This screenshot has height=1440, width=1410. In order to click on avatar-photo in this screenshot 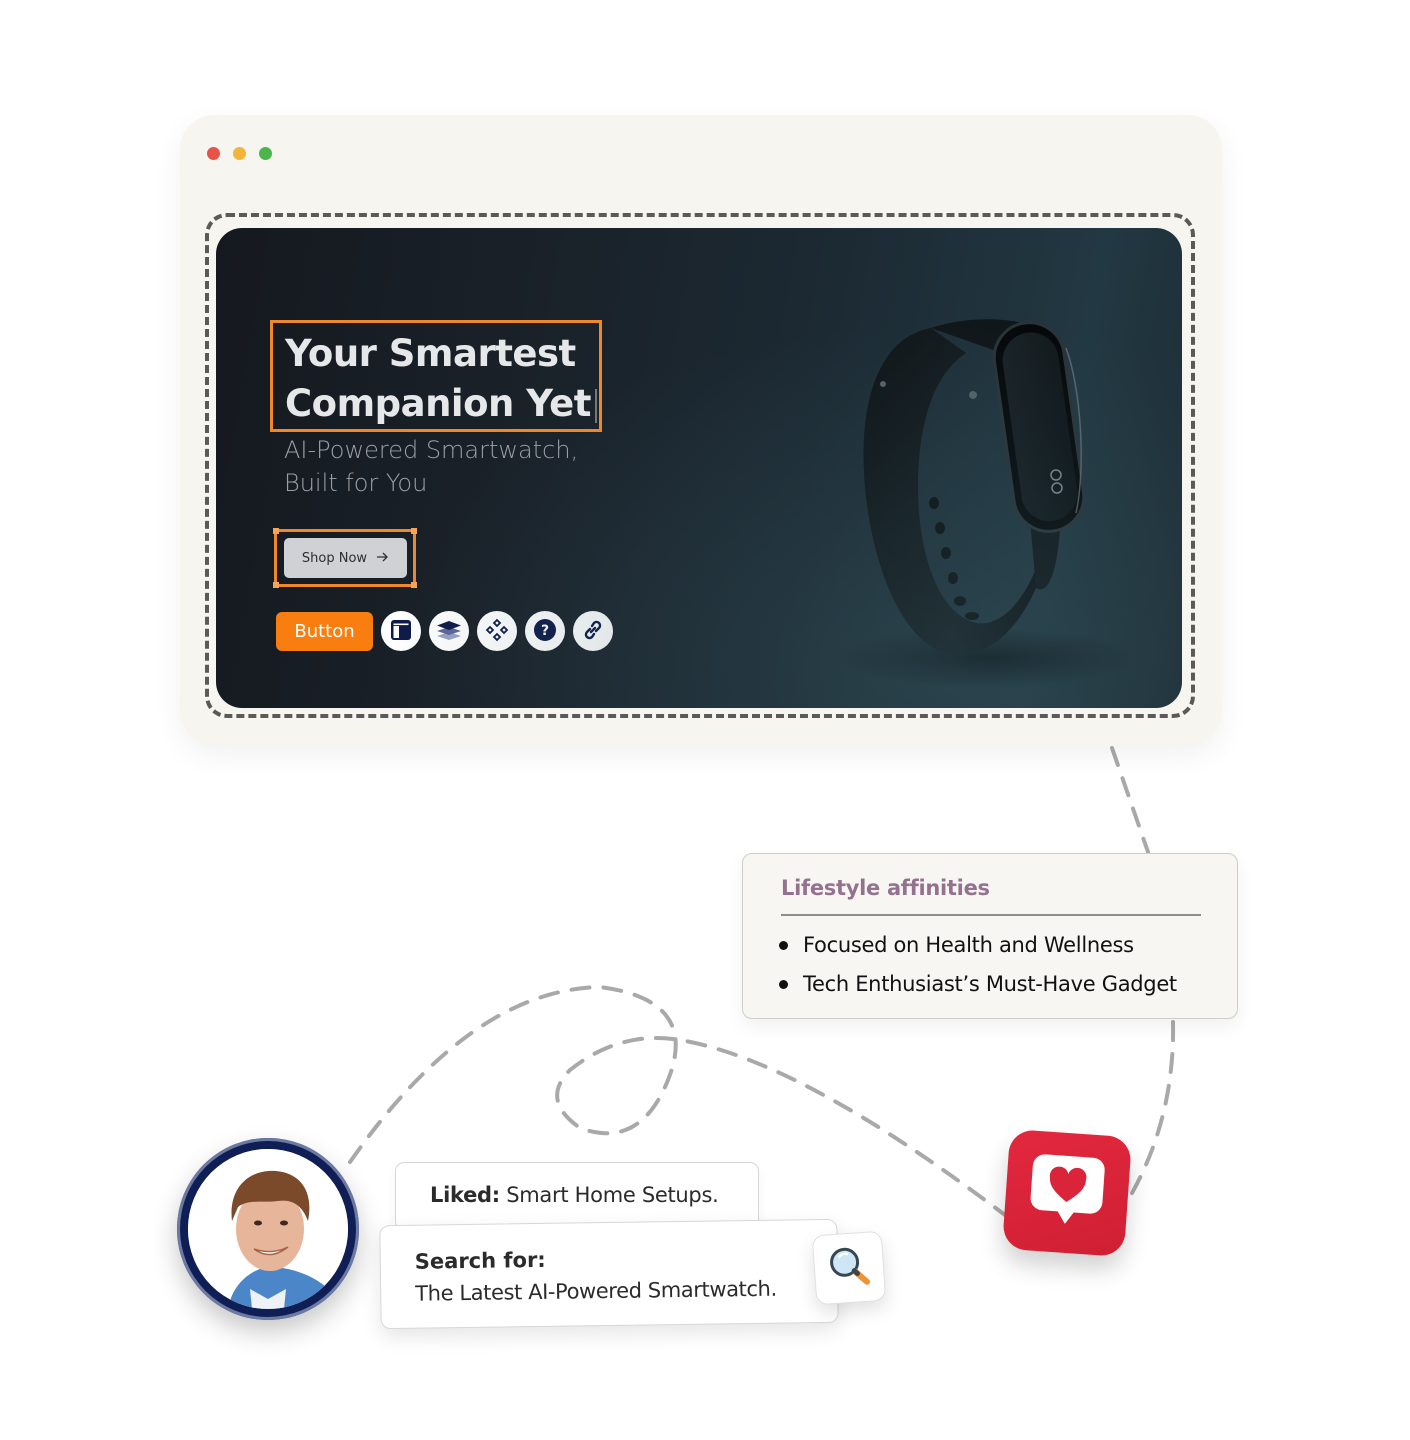, I will do `click(268, 1229)`.